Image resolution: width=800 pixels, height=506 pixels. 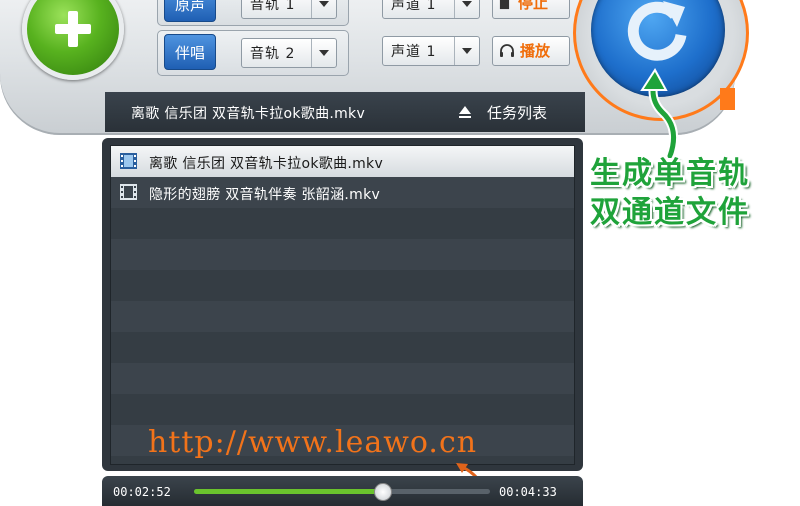 What do you see at coordinates (528, 492) in the screenshot?
I see `total-time: 00:04:33` at bounding box center [528, 492].